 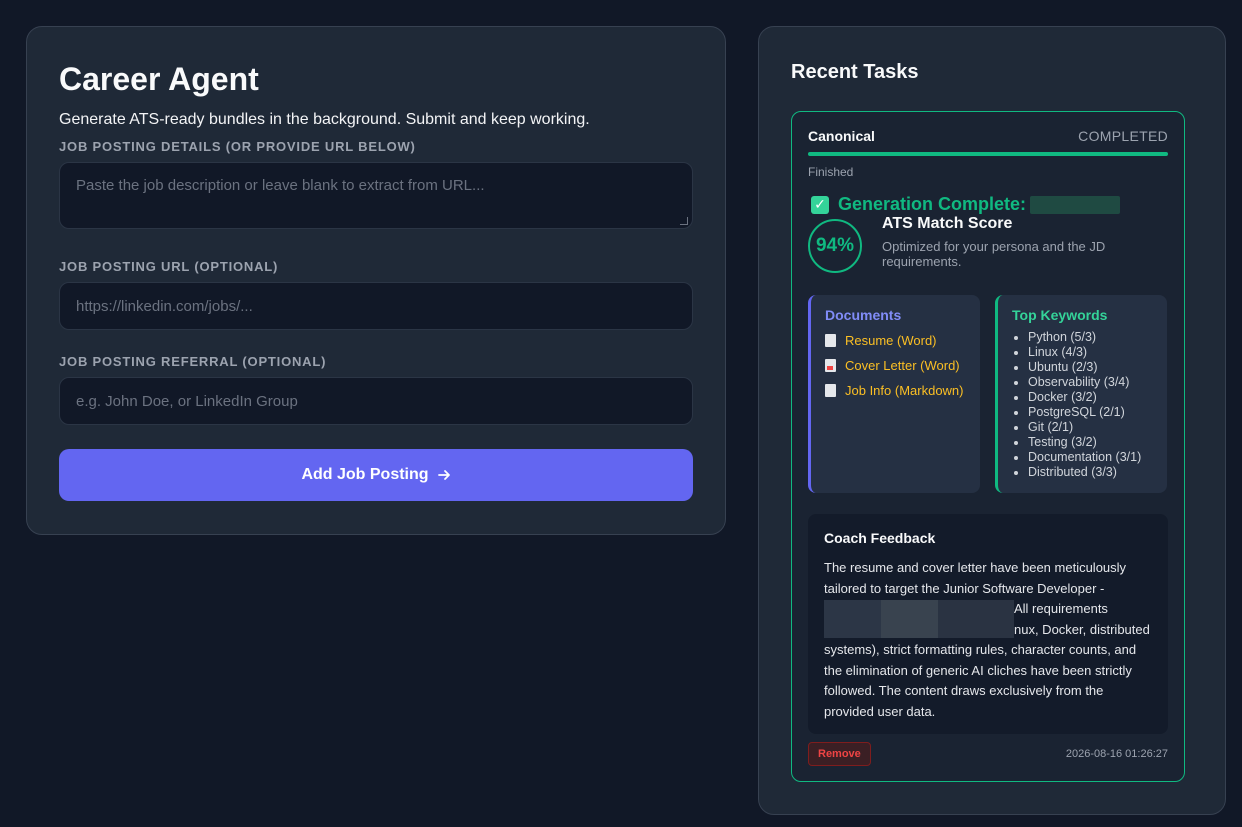 I want to click on document-label: Cover Letter (Word), so click(x=902, y=365).